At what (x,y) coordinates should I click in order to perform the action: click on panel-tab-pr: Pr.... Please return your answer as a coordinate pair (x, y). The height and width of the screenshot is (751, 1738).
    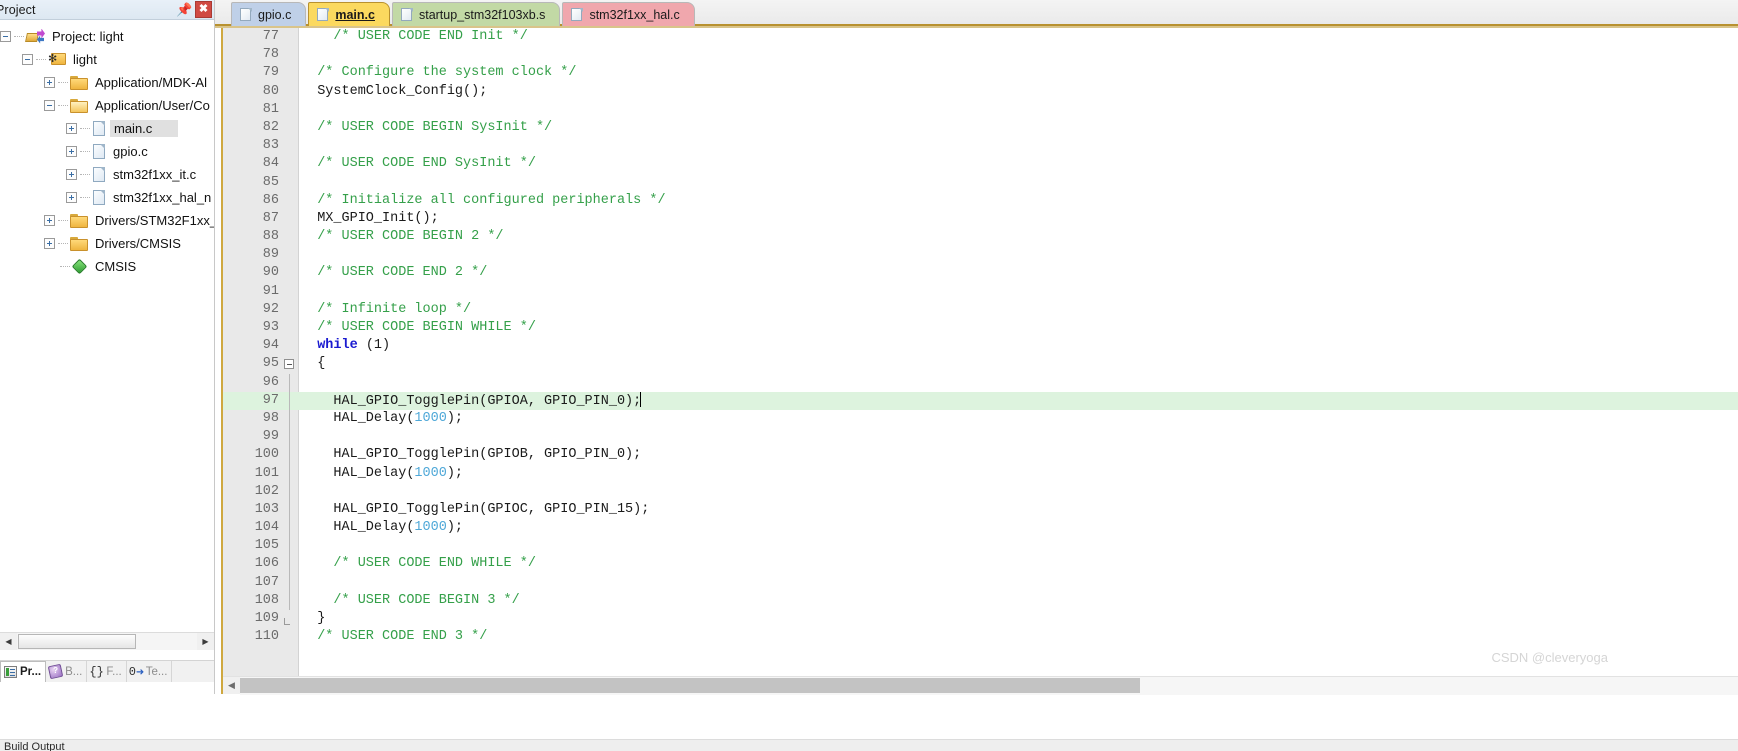
    Looking at the image, I should click on (23, 671).